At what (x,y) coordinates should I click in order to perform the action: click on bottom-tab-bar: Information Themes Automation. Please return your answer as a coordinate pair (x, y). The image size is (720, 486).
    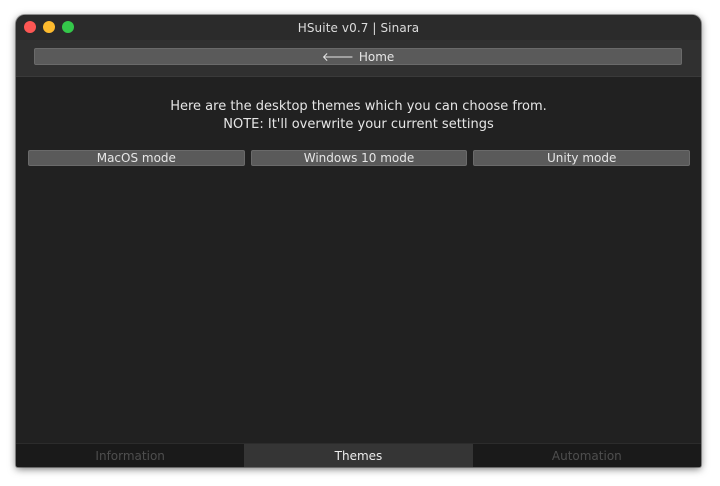
    Looking at the image, I should click on (358, 455).